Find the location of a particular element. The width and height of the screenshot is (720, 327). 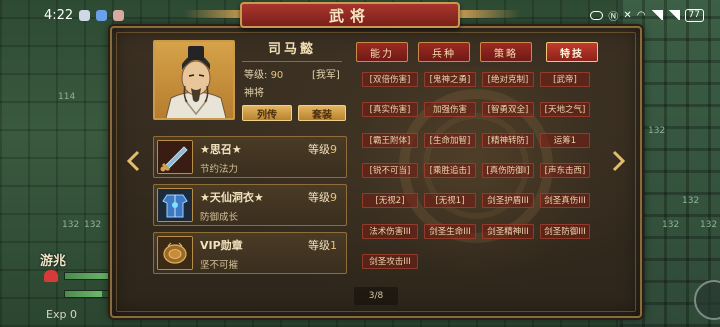

tab-special-skills: 特技 is located at coordinates (572, 52).